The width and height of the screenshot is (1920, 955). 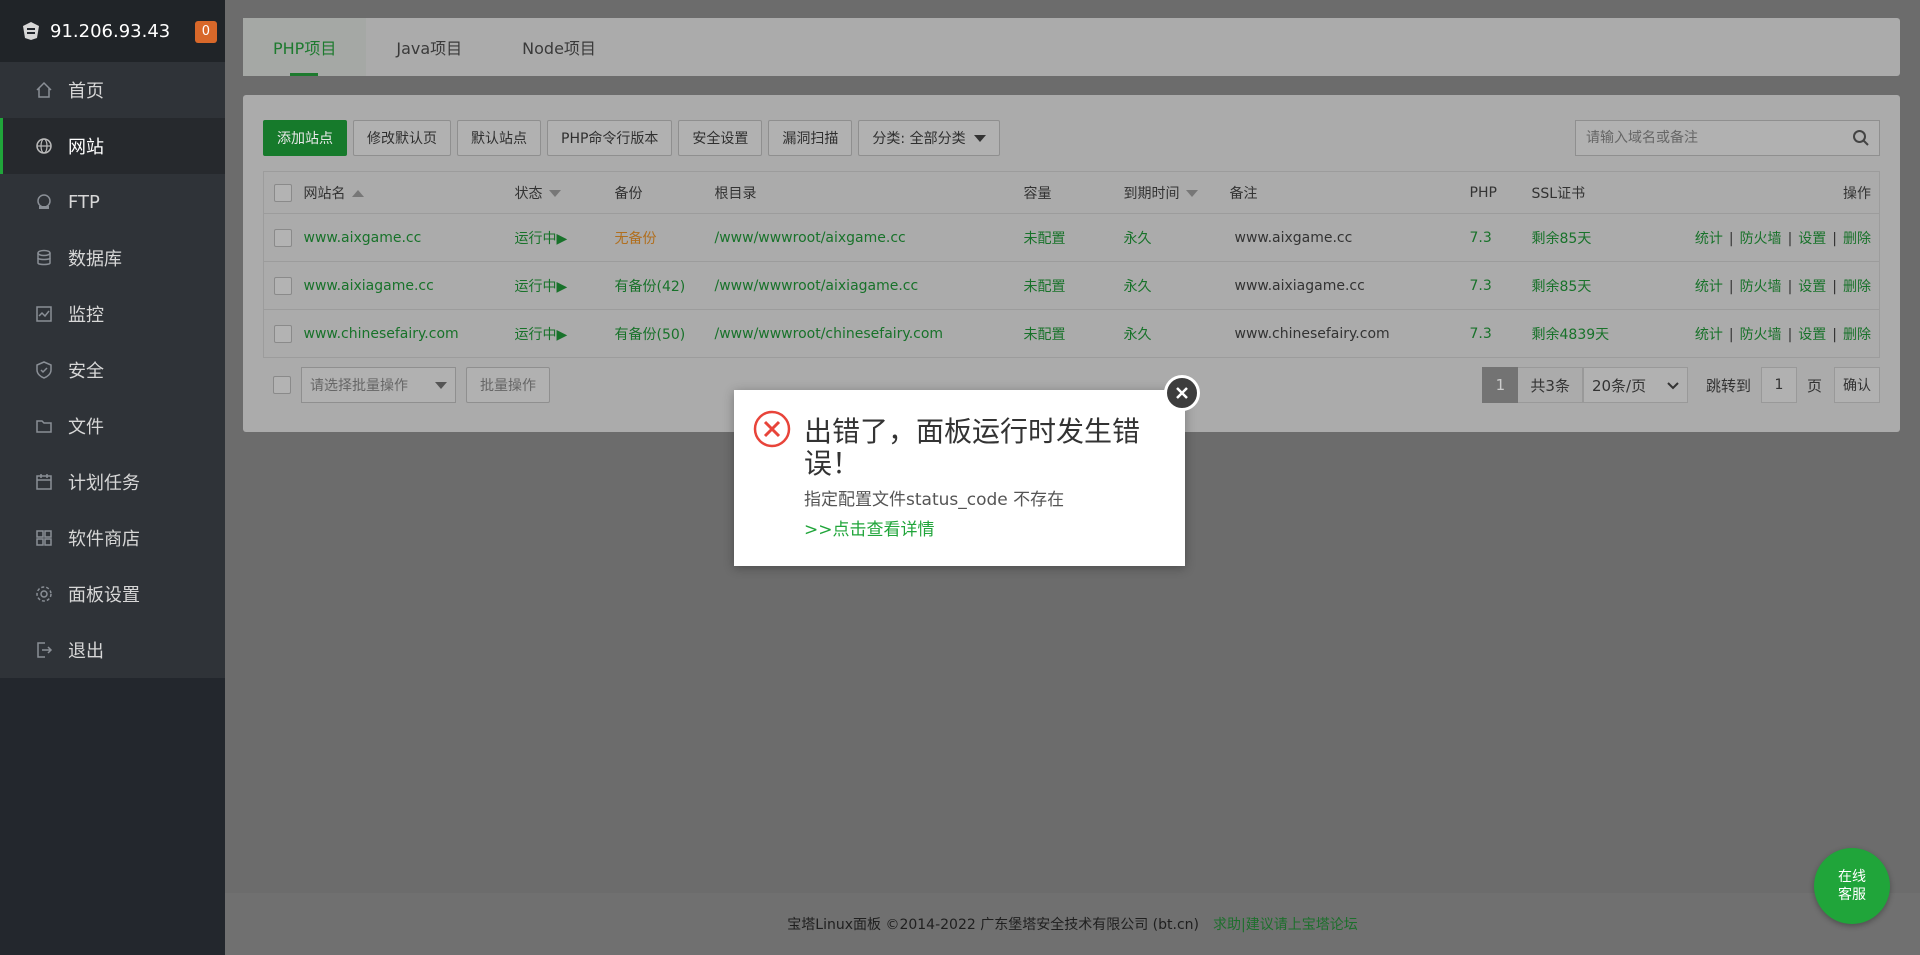 I want to click on page-size-select: 20条/页, so click(x=1635, y=385).